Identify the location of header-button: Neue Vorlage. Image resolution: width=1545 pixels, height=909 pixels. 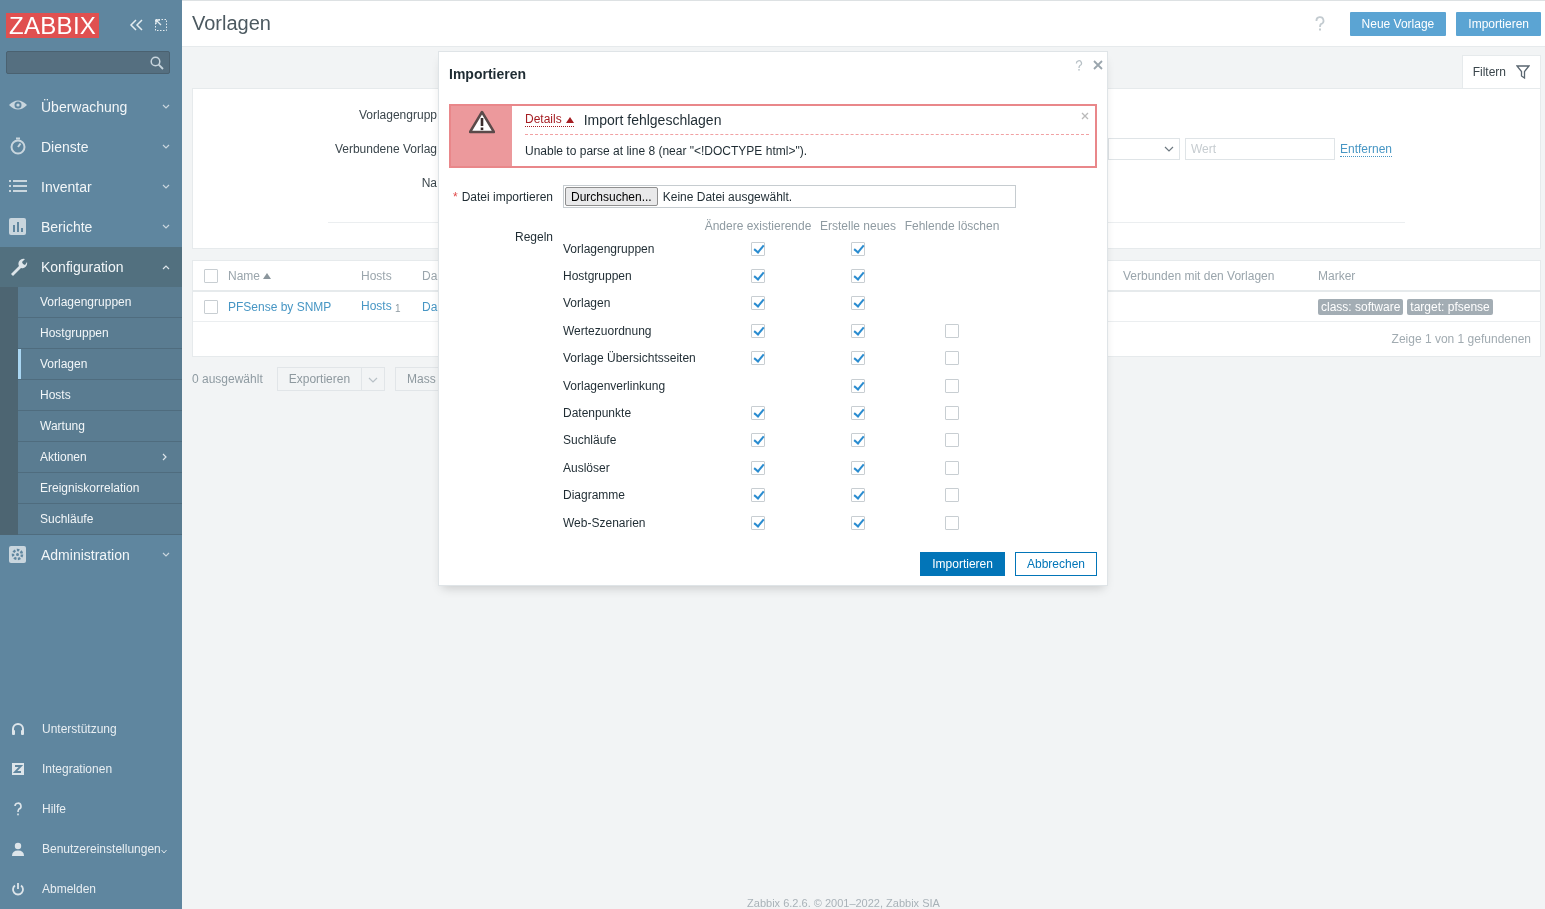
(1398, 23).